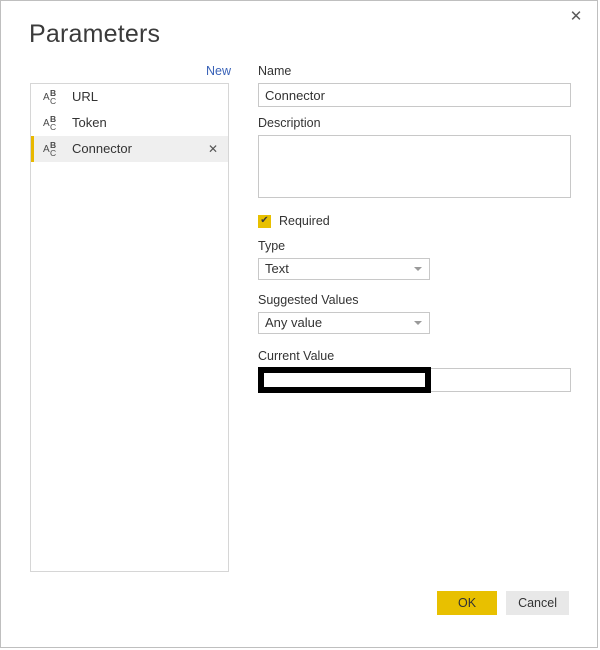 This screenshot has height=650, width=600. What do you see at coordinates (344, 380) in the screenshot?
I see `redaction-overlay` at bounding box center [344, 380].